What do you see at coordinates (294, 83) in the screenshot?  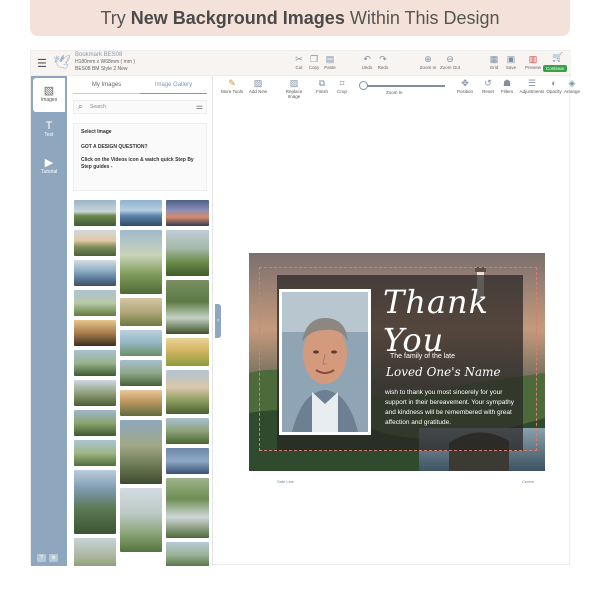 I see `replace-image-icon: ▨` at bounding box center [294, 83].